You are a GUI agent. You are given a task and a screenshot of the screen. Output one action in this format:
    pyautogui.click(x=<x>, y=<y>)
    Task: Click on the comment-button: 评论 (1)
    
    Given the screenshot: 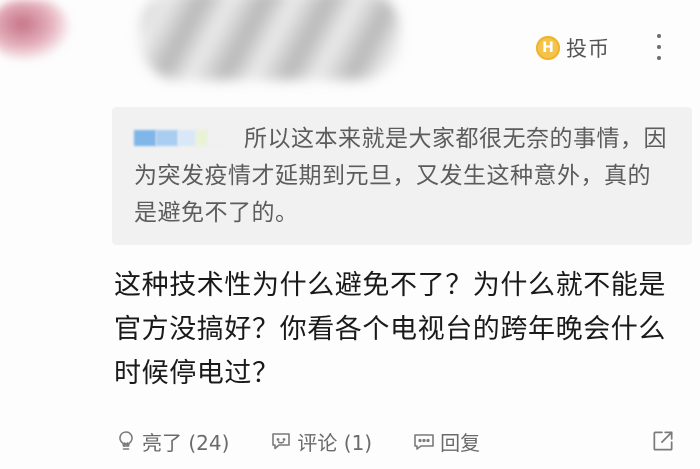 What is the action you would take?
    pyautogui.click(x=320, y=441)
    